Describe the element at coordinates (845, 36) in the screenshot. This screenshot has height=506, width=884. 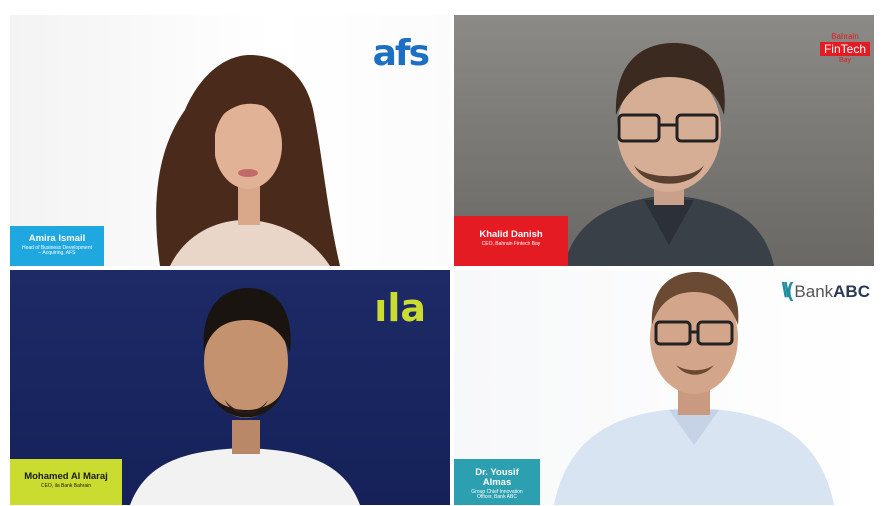
I see `logo-line-1: Bahrain` at that location.